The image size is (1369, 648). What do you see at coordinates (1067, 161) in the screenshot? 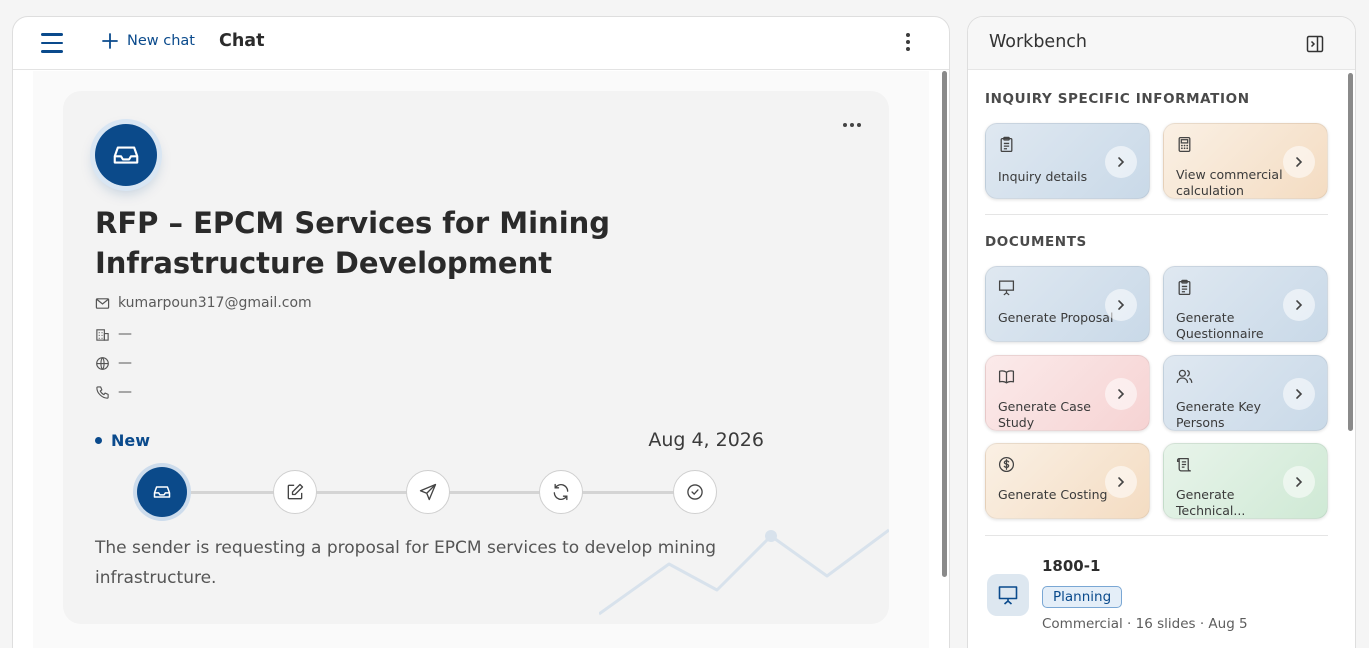
I see `inquiry-details-tile: Inquiry details` at bounding box center [1067, 161].